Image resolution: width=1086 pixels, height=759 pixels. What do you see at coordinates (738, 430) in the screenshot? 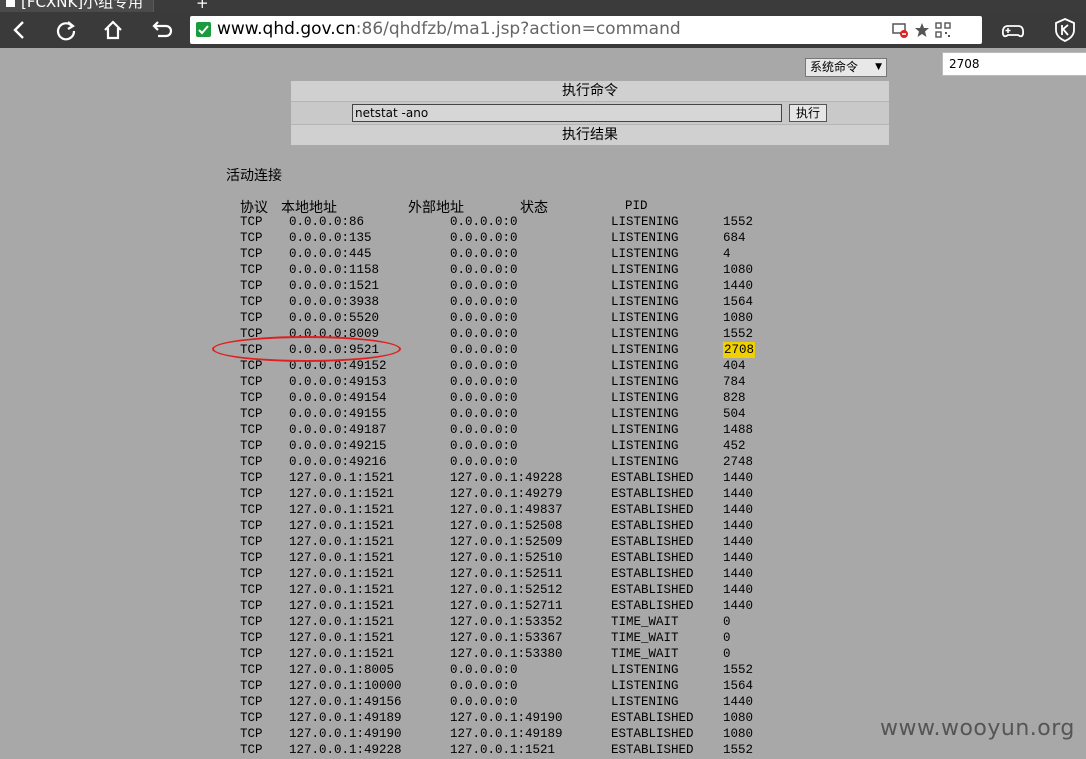
I see `cell-pid: 1488` at bounding box center [738, 430].